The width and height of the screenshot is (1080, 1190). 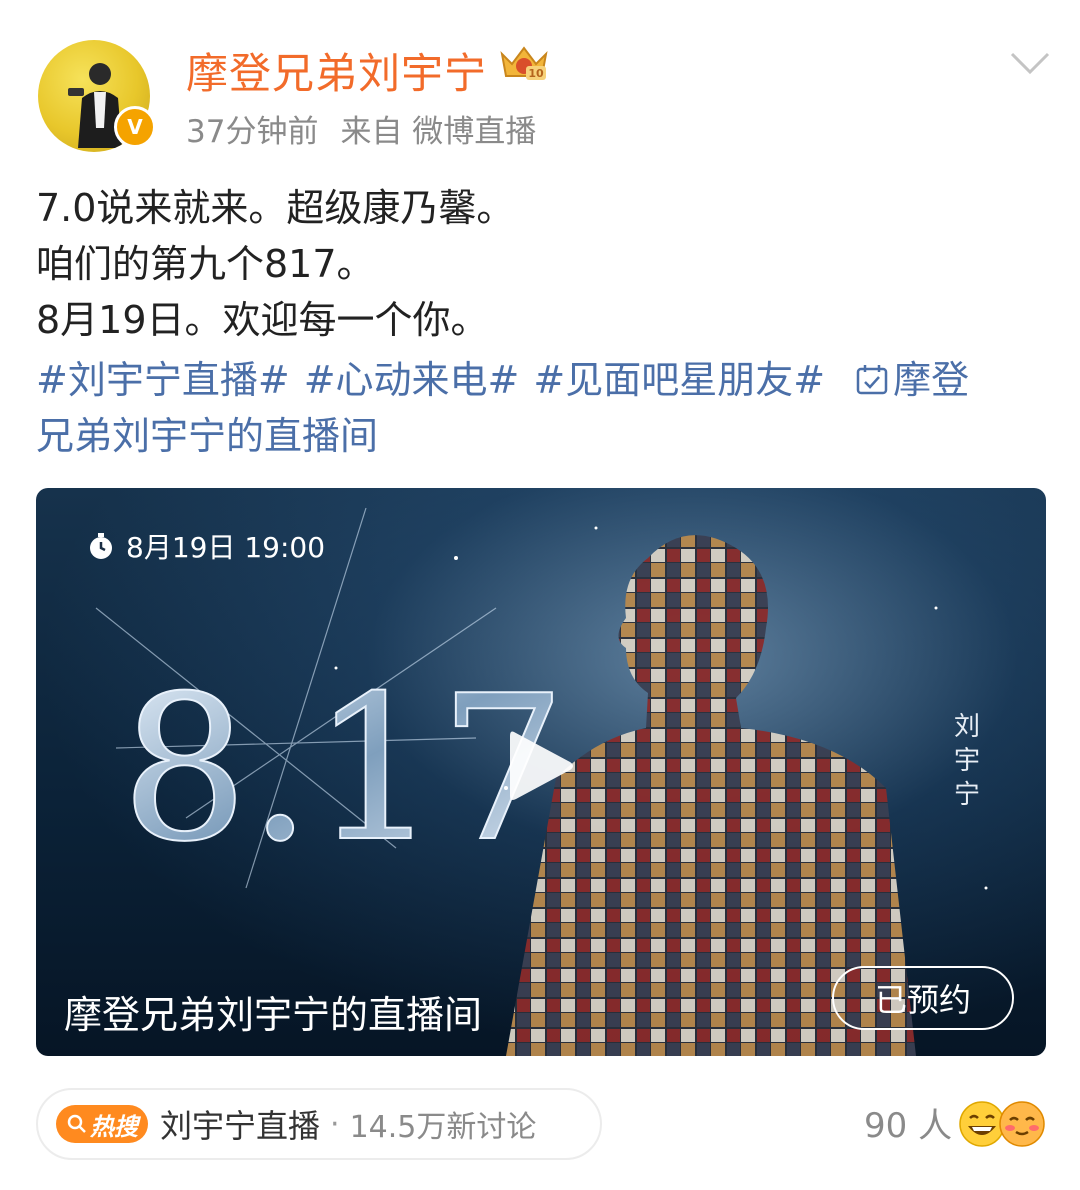 What do you see at coordinates (412, 380) in the screenshot?
I see `hashtag-link: #心动来电#` at bounding box center [412, 380].